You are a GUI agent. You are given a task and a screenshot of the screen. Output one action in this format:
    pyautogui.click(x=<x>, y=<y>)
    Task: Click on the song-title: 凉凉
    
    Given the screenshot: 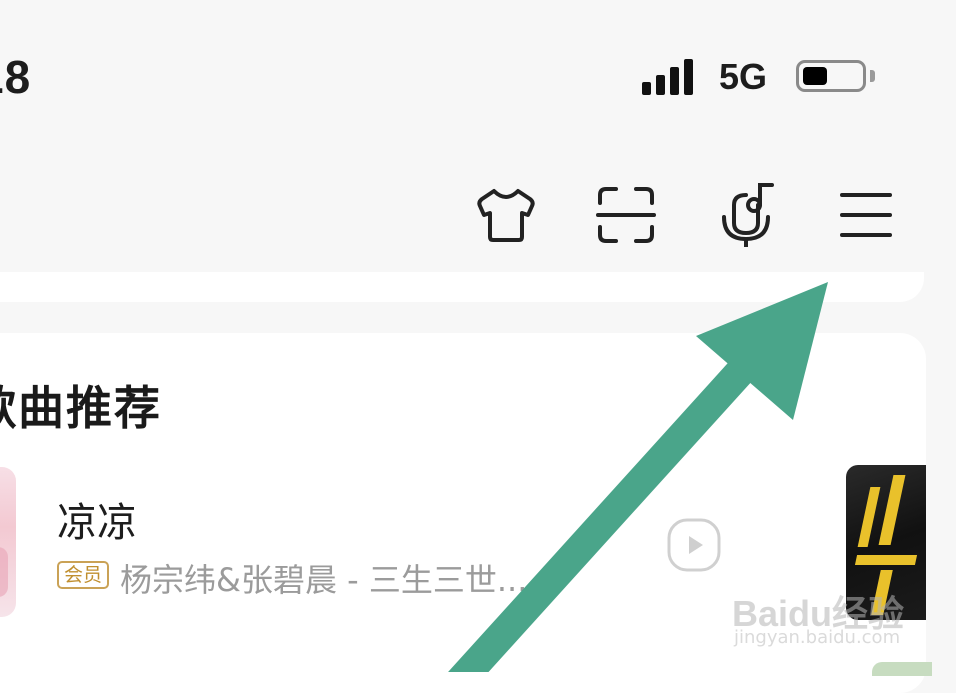 What is the action you would take?
    pyautogui.click(x=97, y=519)
    